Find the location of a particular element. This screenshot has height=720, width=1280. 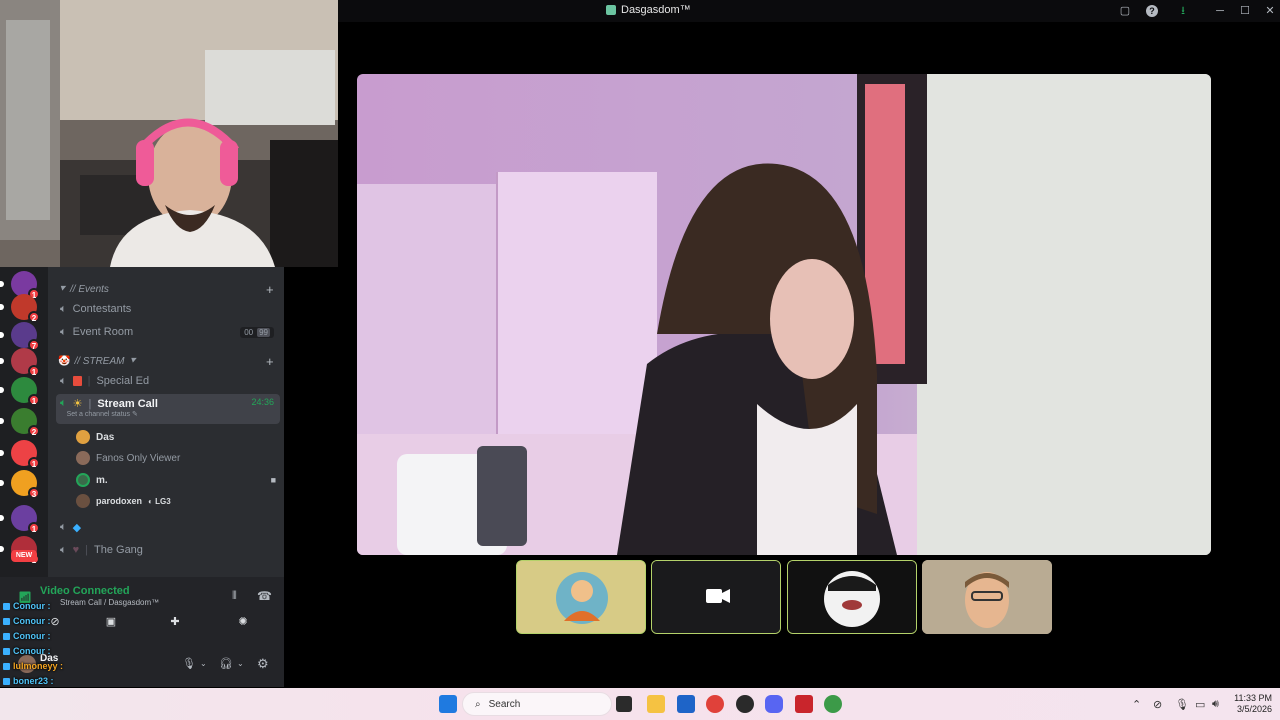

screen-share-button: ▣ is located at coordinates (111, 624).